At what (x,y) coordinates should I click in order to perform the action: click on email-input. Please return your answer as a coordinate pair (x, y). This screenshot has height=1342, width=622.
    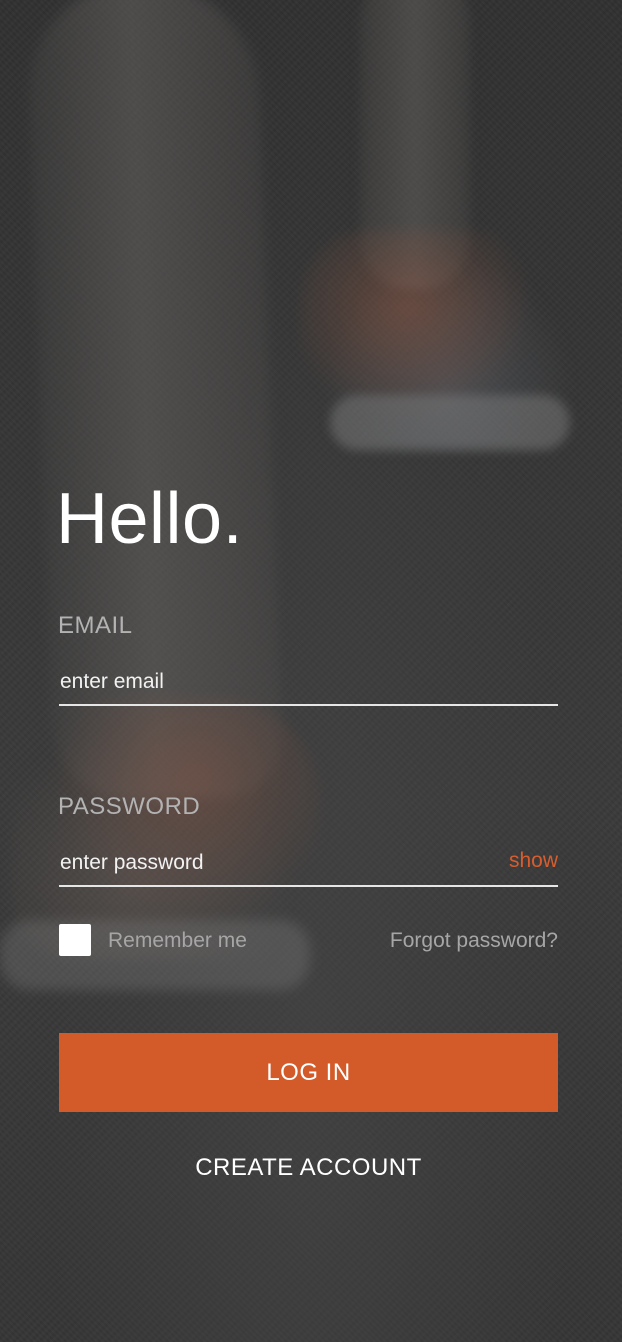
    Looking at the image, I should click on (269, 682).